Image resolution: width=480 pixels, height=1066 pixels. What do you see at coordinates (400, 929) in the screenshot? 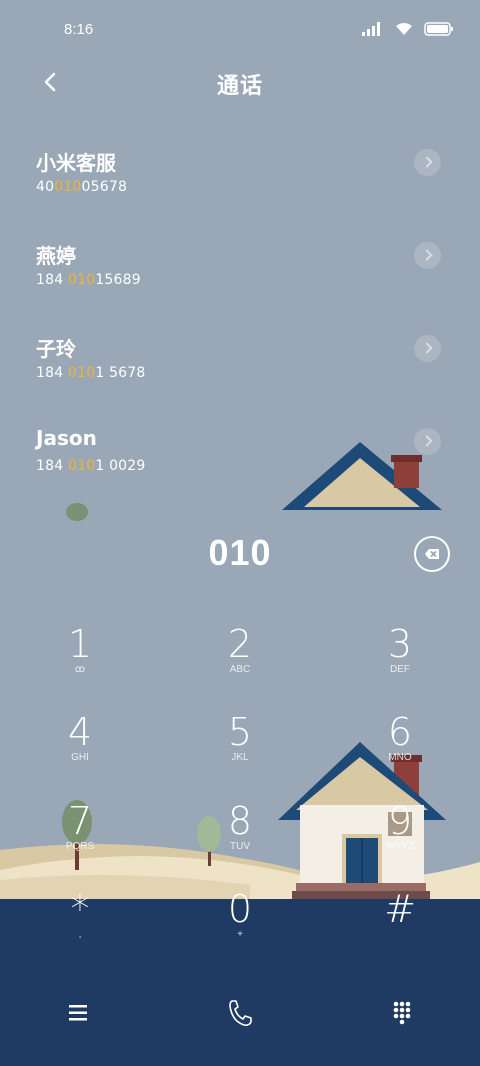
I see `key-hash: #` at bounding box center [400, 929].